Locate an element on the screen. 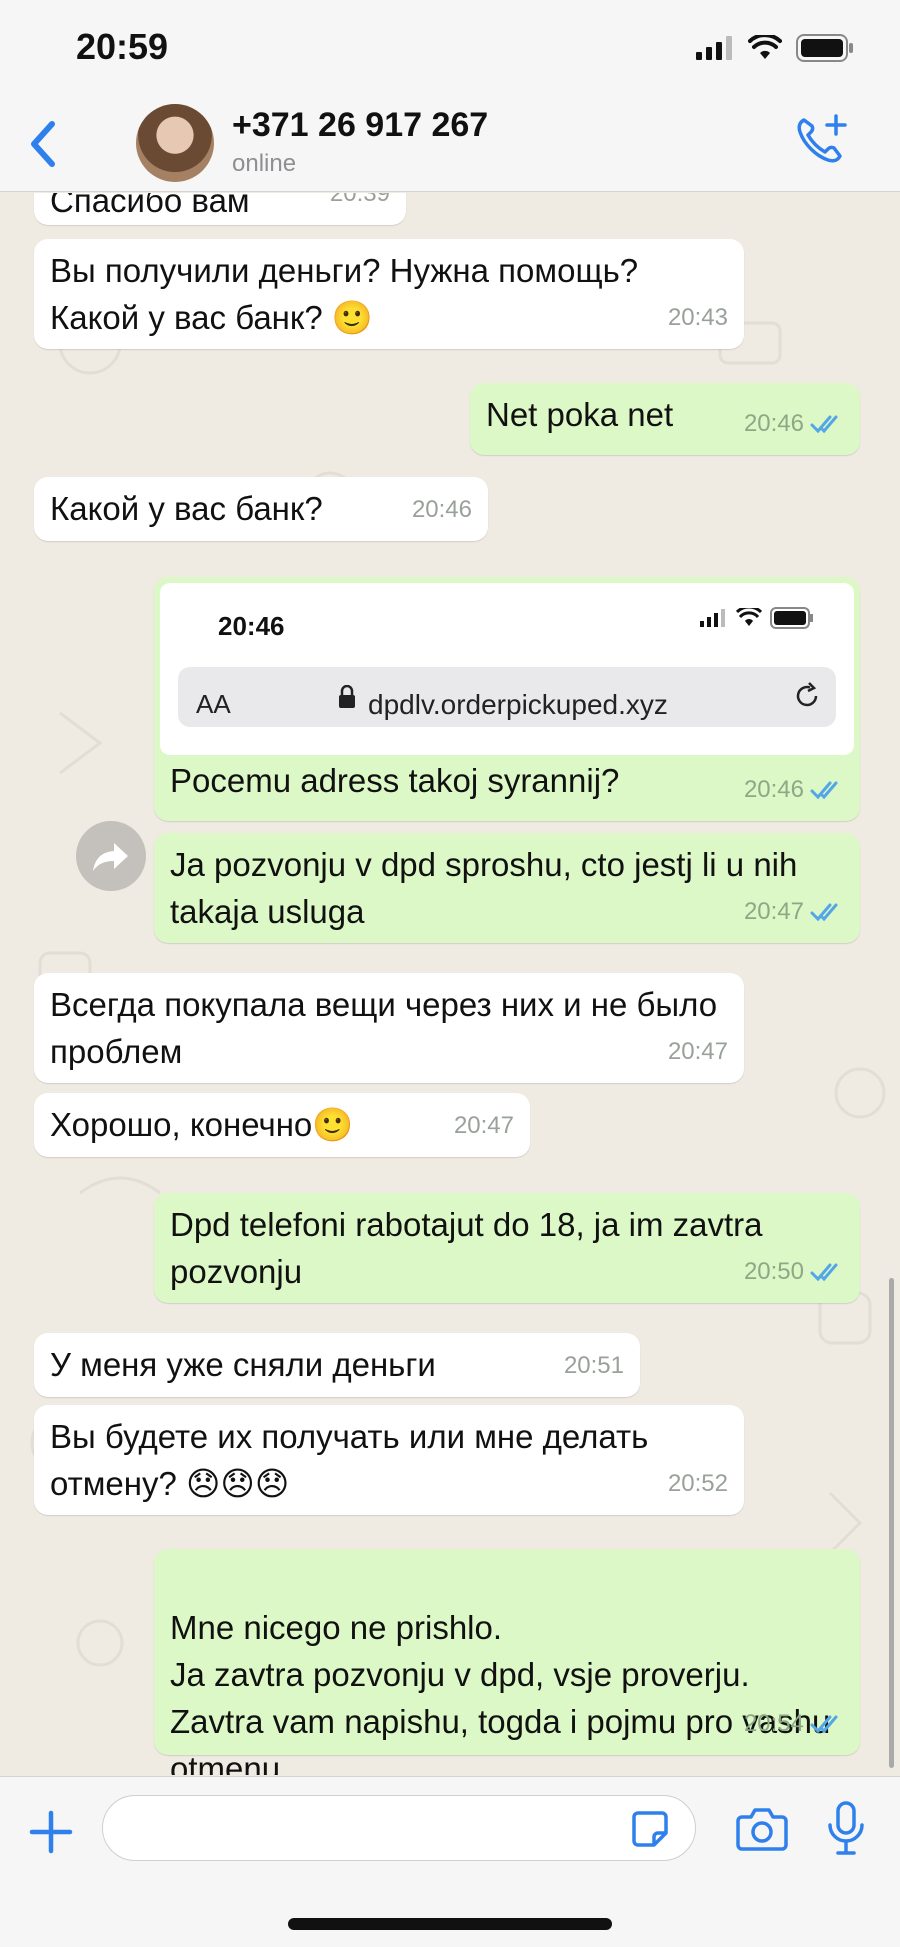  message-time: 20:39 is located at coordinates (359, 200).